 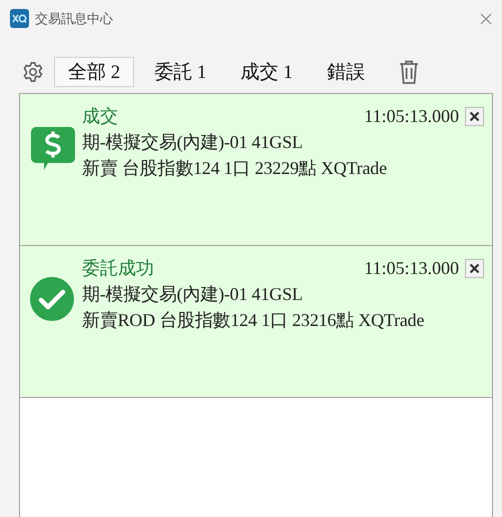 I want to click on tab: 成交 1, so click(x=266, y=72).